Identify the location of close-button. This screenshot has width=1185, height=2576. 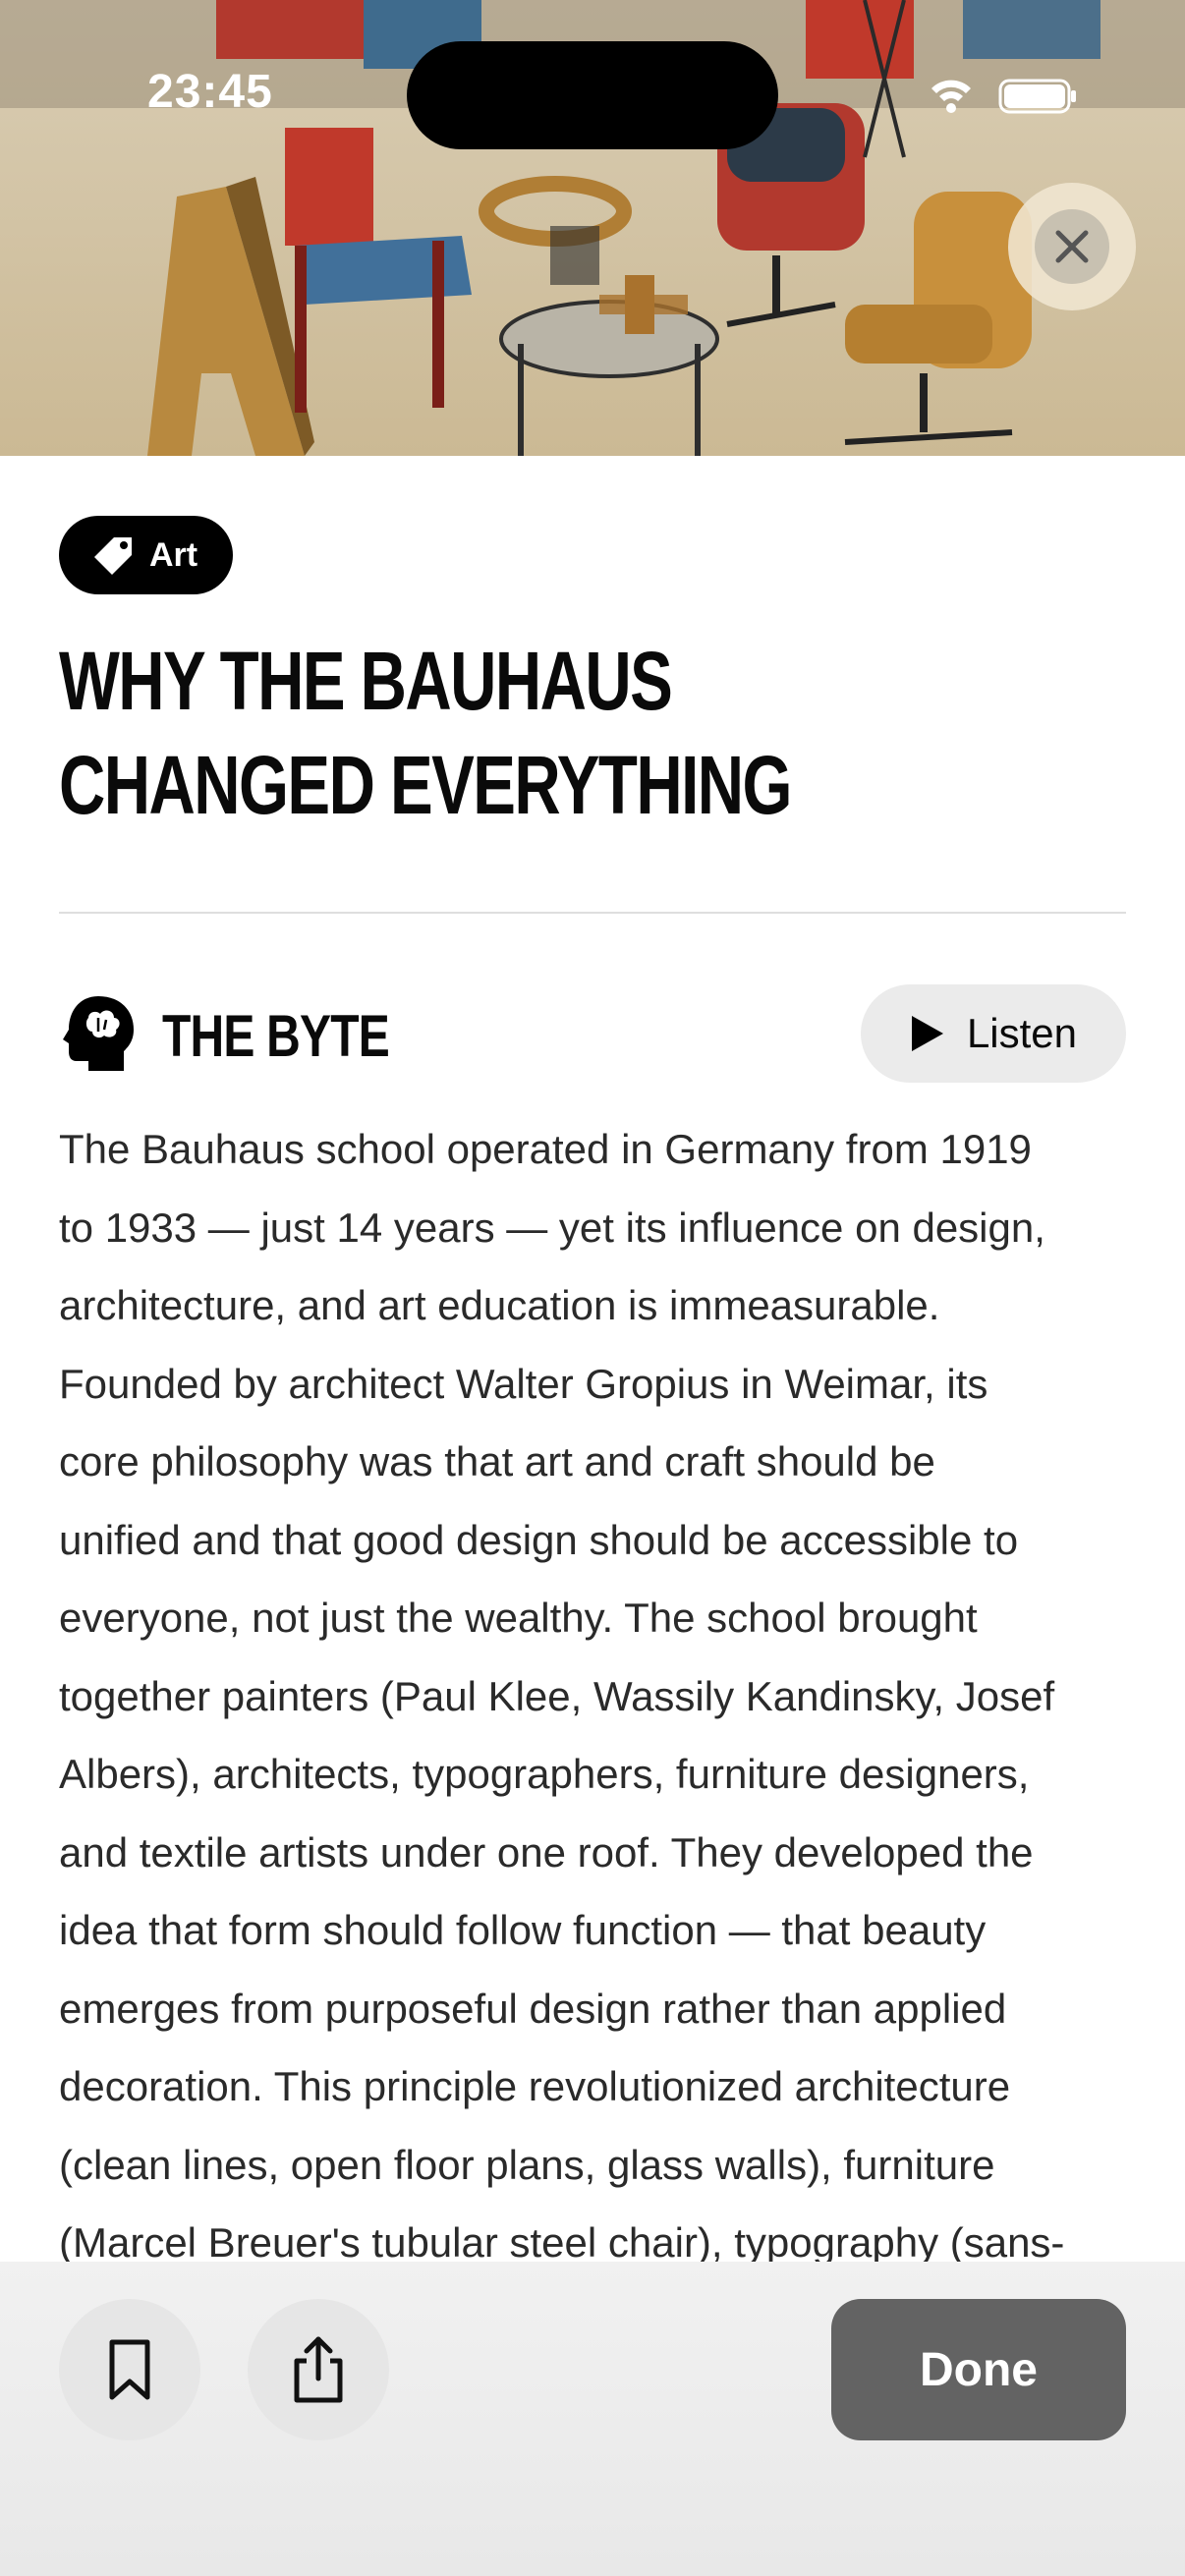
(1072, 246).